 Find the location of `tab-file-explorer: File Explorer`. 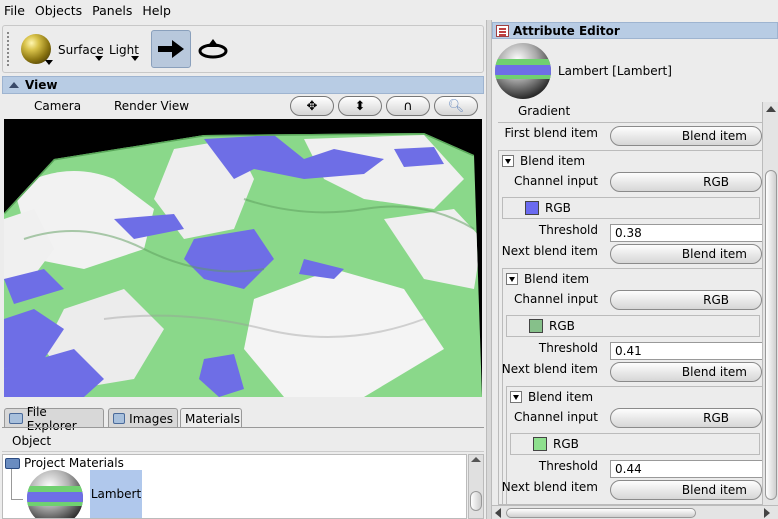

tab-file-explorer: File Explorer is located at coordinates (54, 419).